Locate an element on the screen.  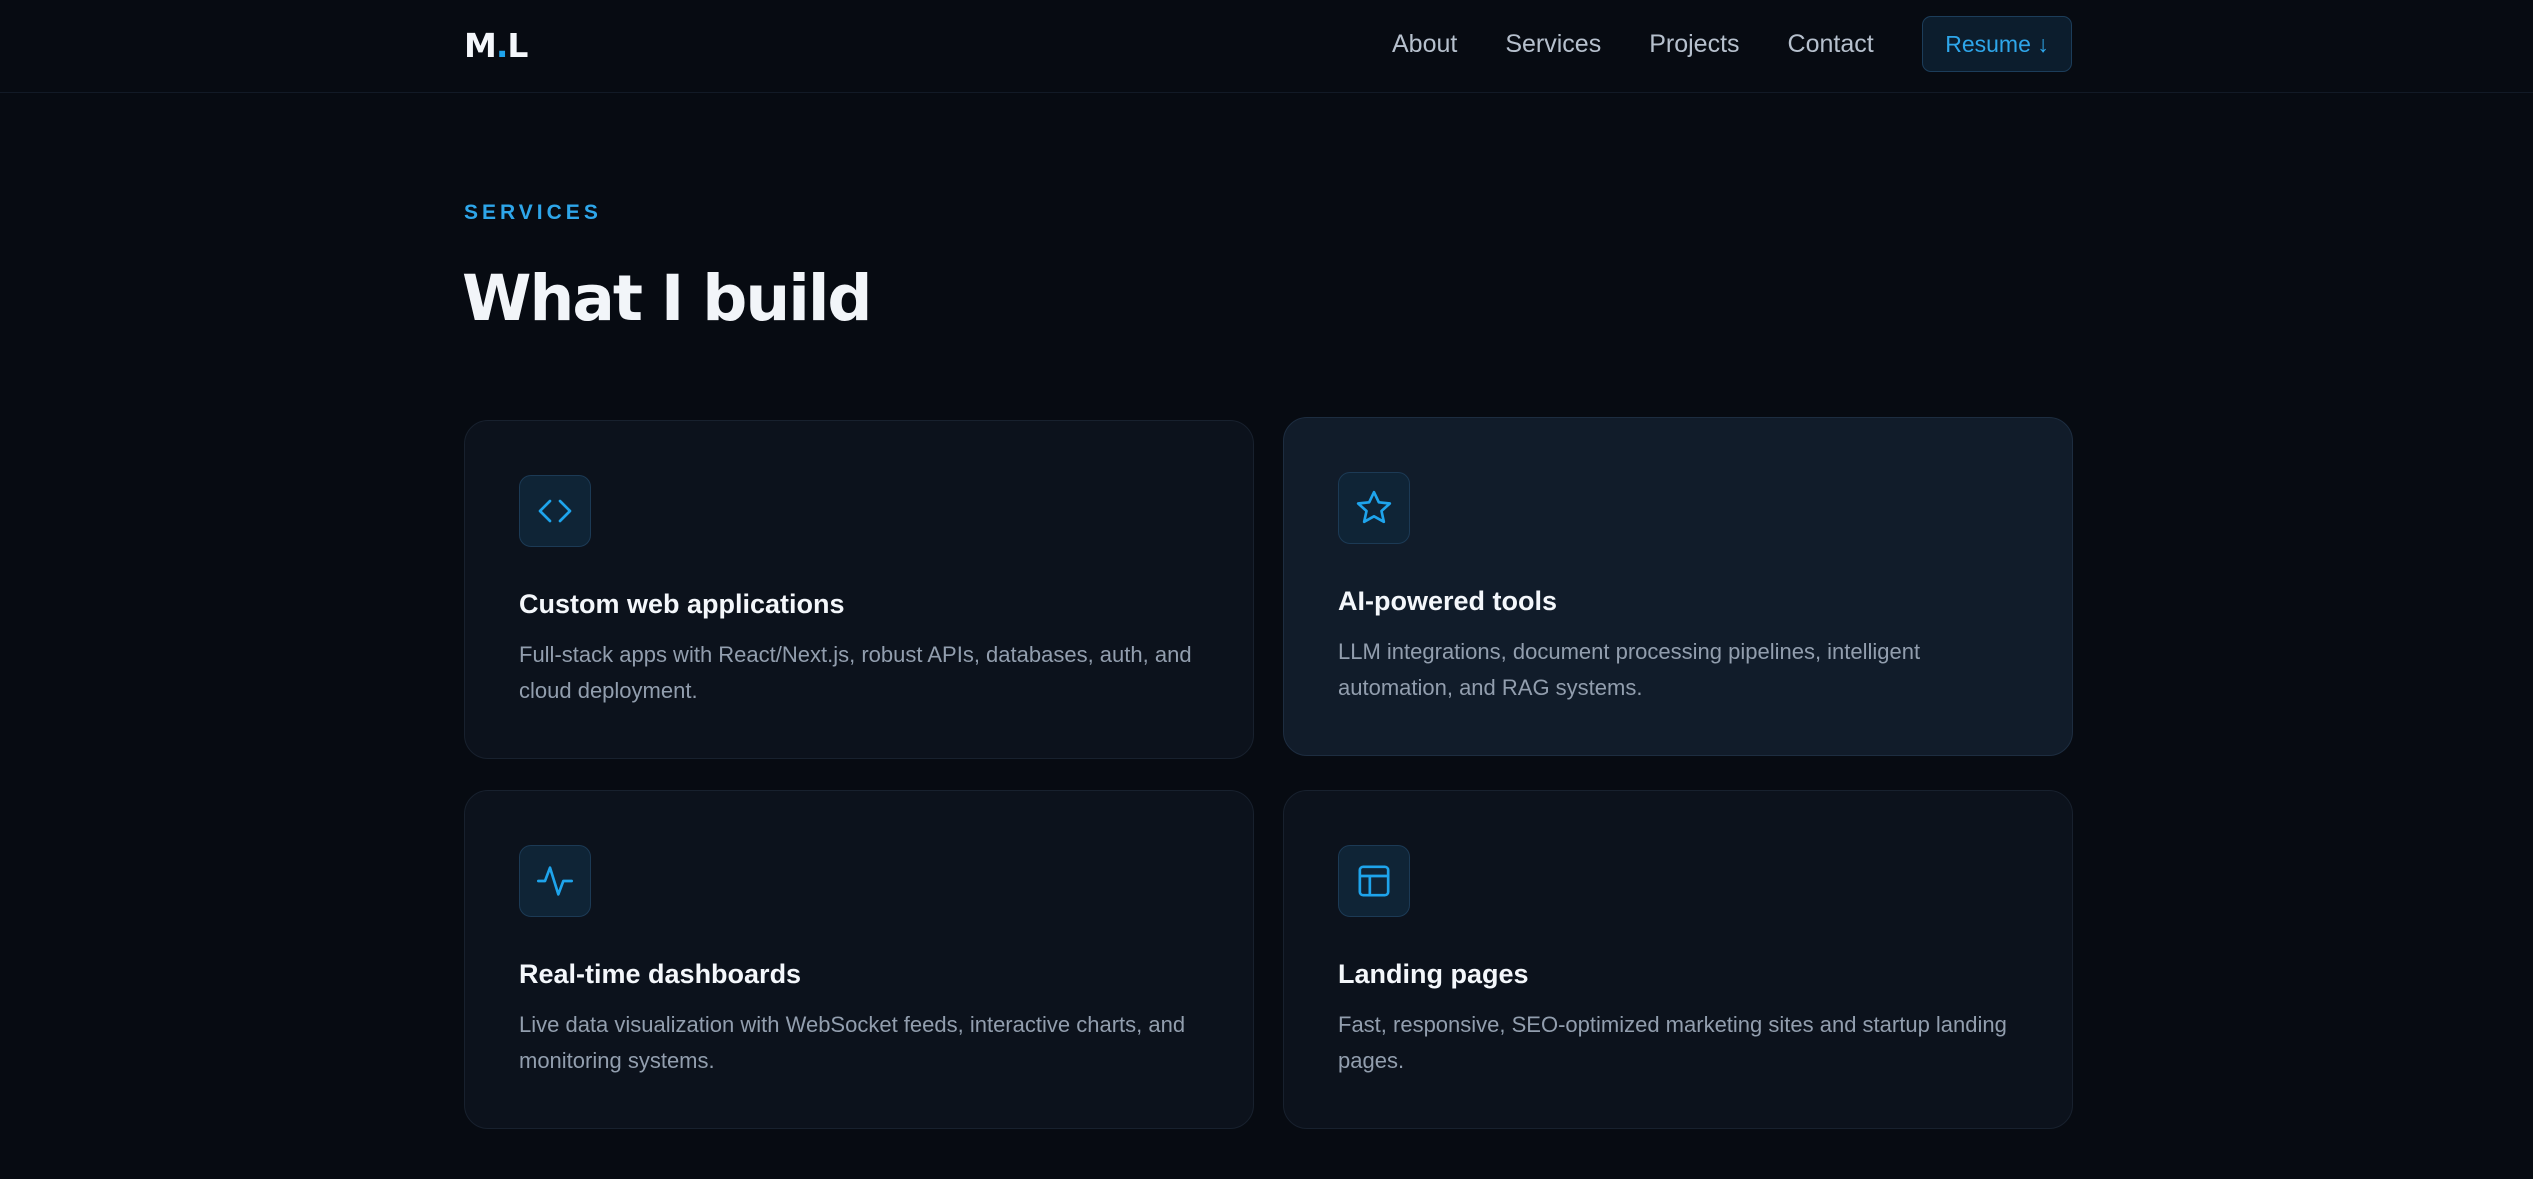
service-title: Landing pages is located at coordinates (1433, 974).